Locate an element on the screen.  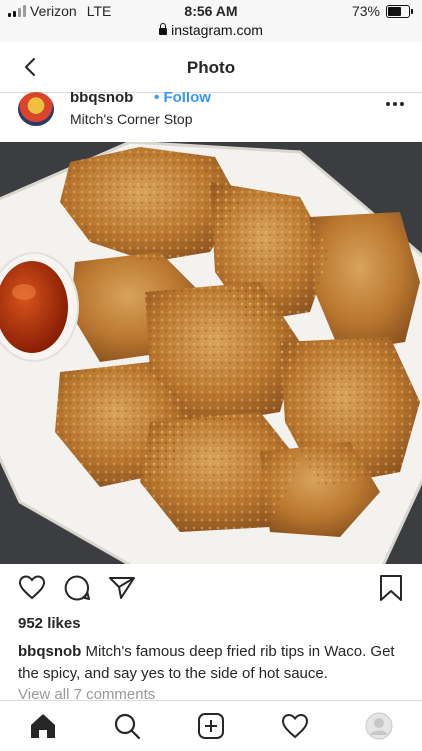
new-post-icon is located at coordinates (211, 726).